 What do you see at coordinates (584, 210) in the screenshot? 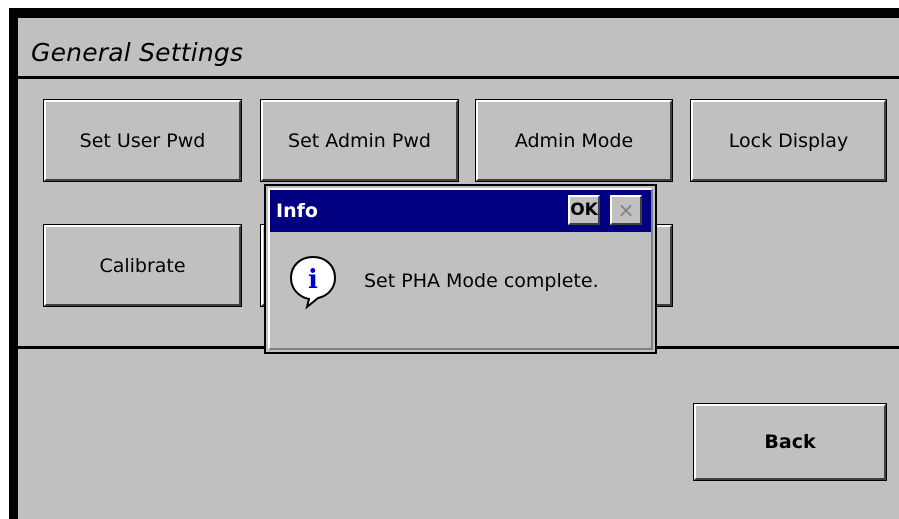
I see `dialog-ok-button: OK` at bounding box center [584, 210].